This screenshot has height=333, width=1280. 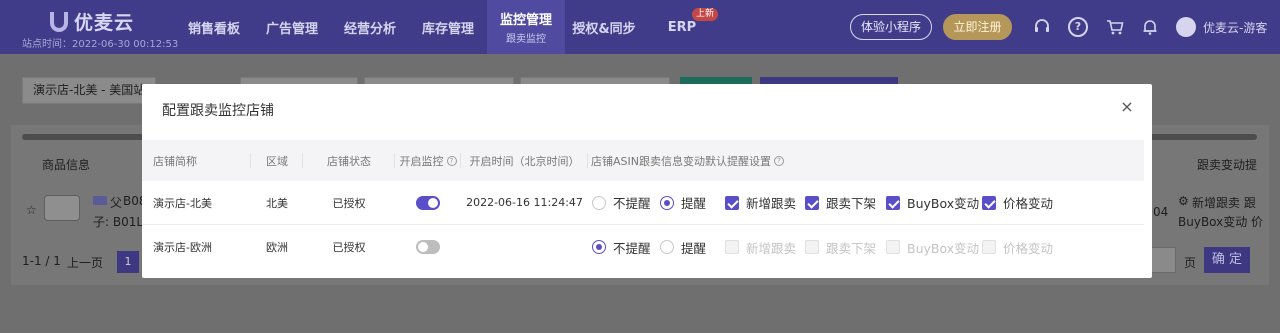 I want to click on store-name: 演示店-北美, so click(x=182, y=203).